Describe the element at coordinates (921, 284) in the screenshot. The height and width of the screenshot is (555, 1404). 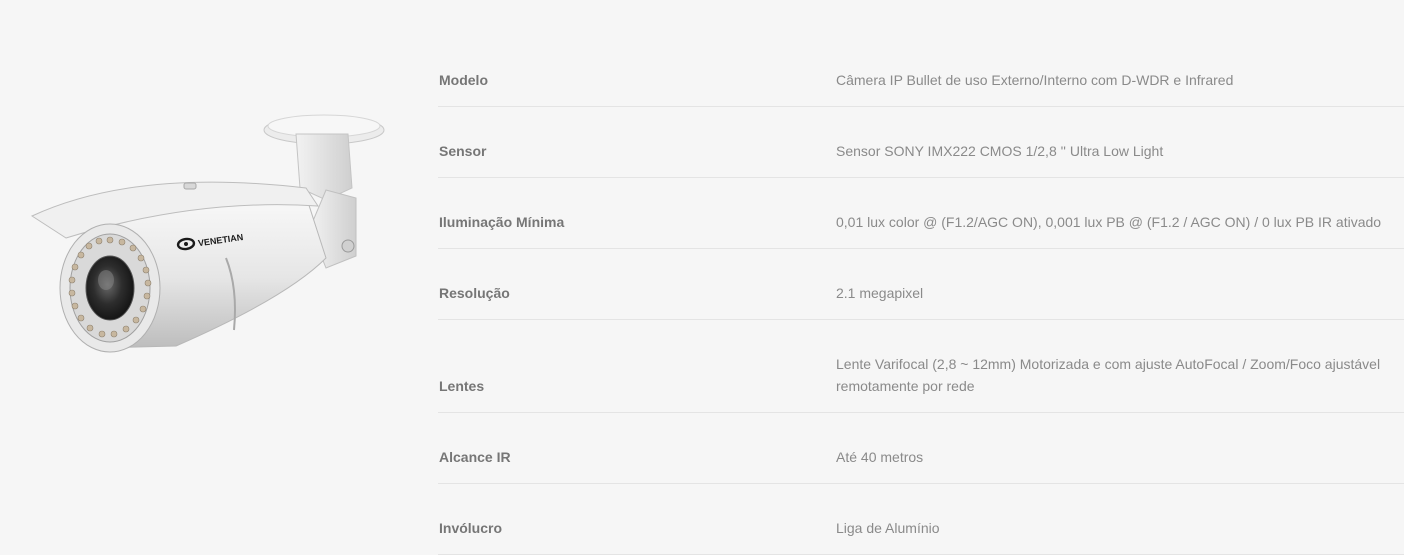
I see `spec-row: Resolução 2.1 megapixel` at that location.